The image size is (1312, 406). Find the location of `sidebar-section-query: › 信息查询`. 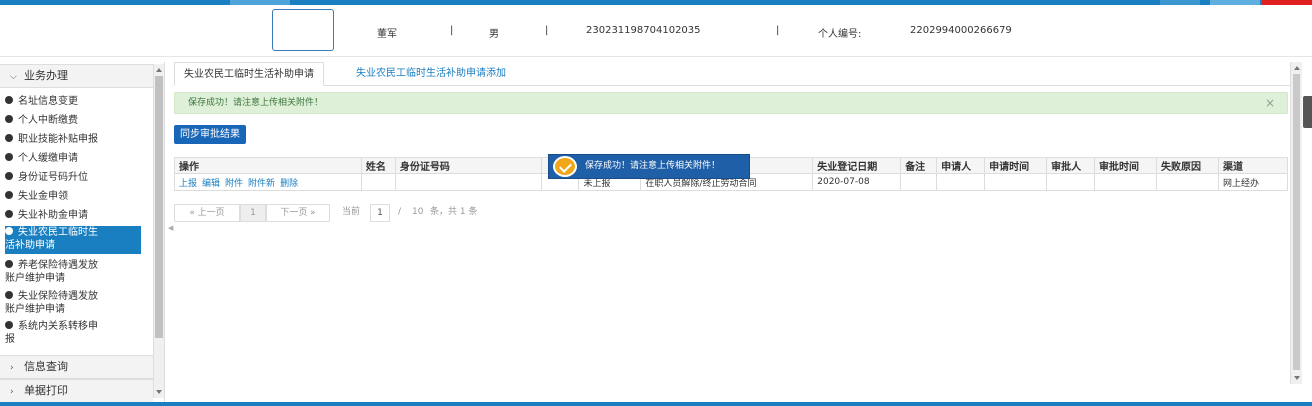

sidebar-section-query: › 信息查询 is located at coordinates (76, 367).